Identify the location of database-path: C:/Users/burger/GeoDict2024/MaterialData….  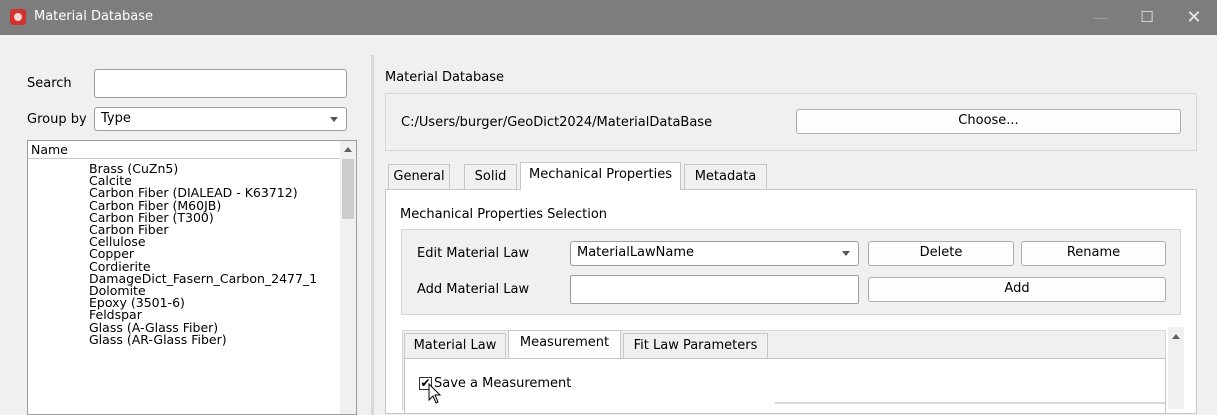
(557, 122).